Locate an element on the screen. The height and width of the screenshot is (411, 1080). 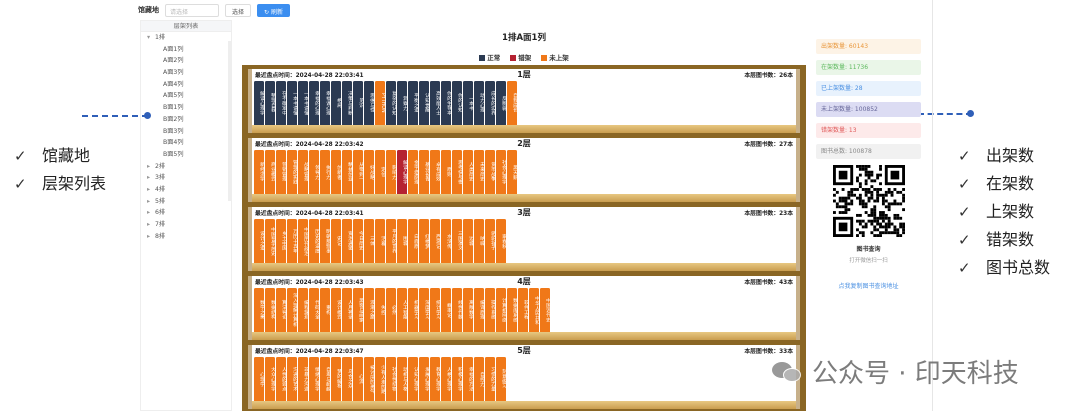
book: 围城 is located at coordinates (402, 241).